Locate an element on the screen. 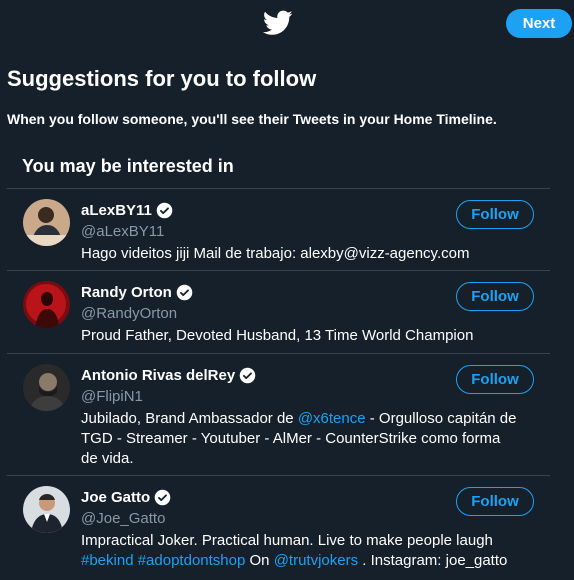 Image resolution: width=574 pixels, height=580 pixels. name-line: Antonio Rivas delRey is located at coordinates (168, 375).